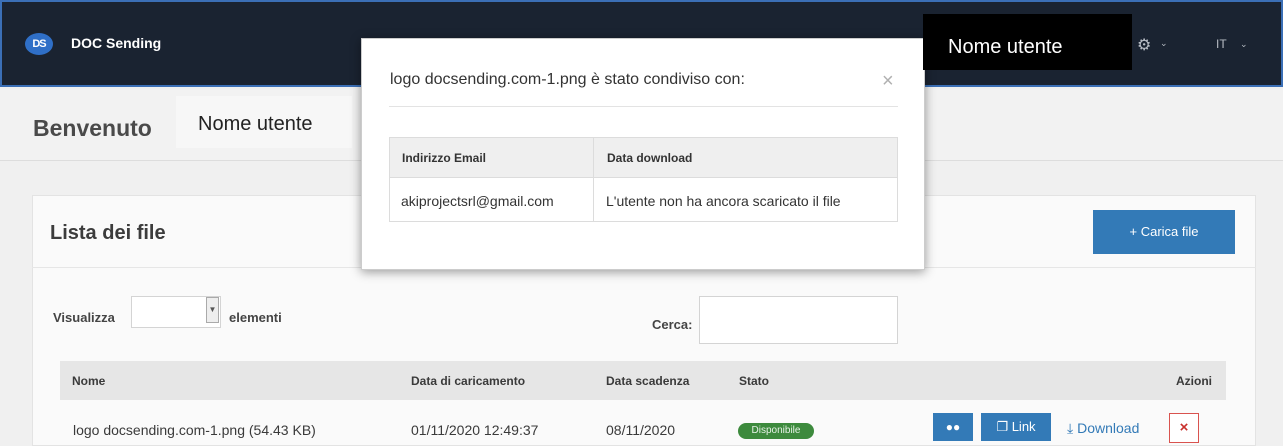  Describe the element at coordinates (798, 320) in the screenshot. I see `search-input` at that location.